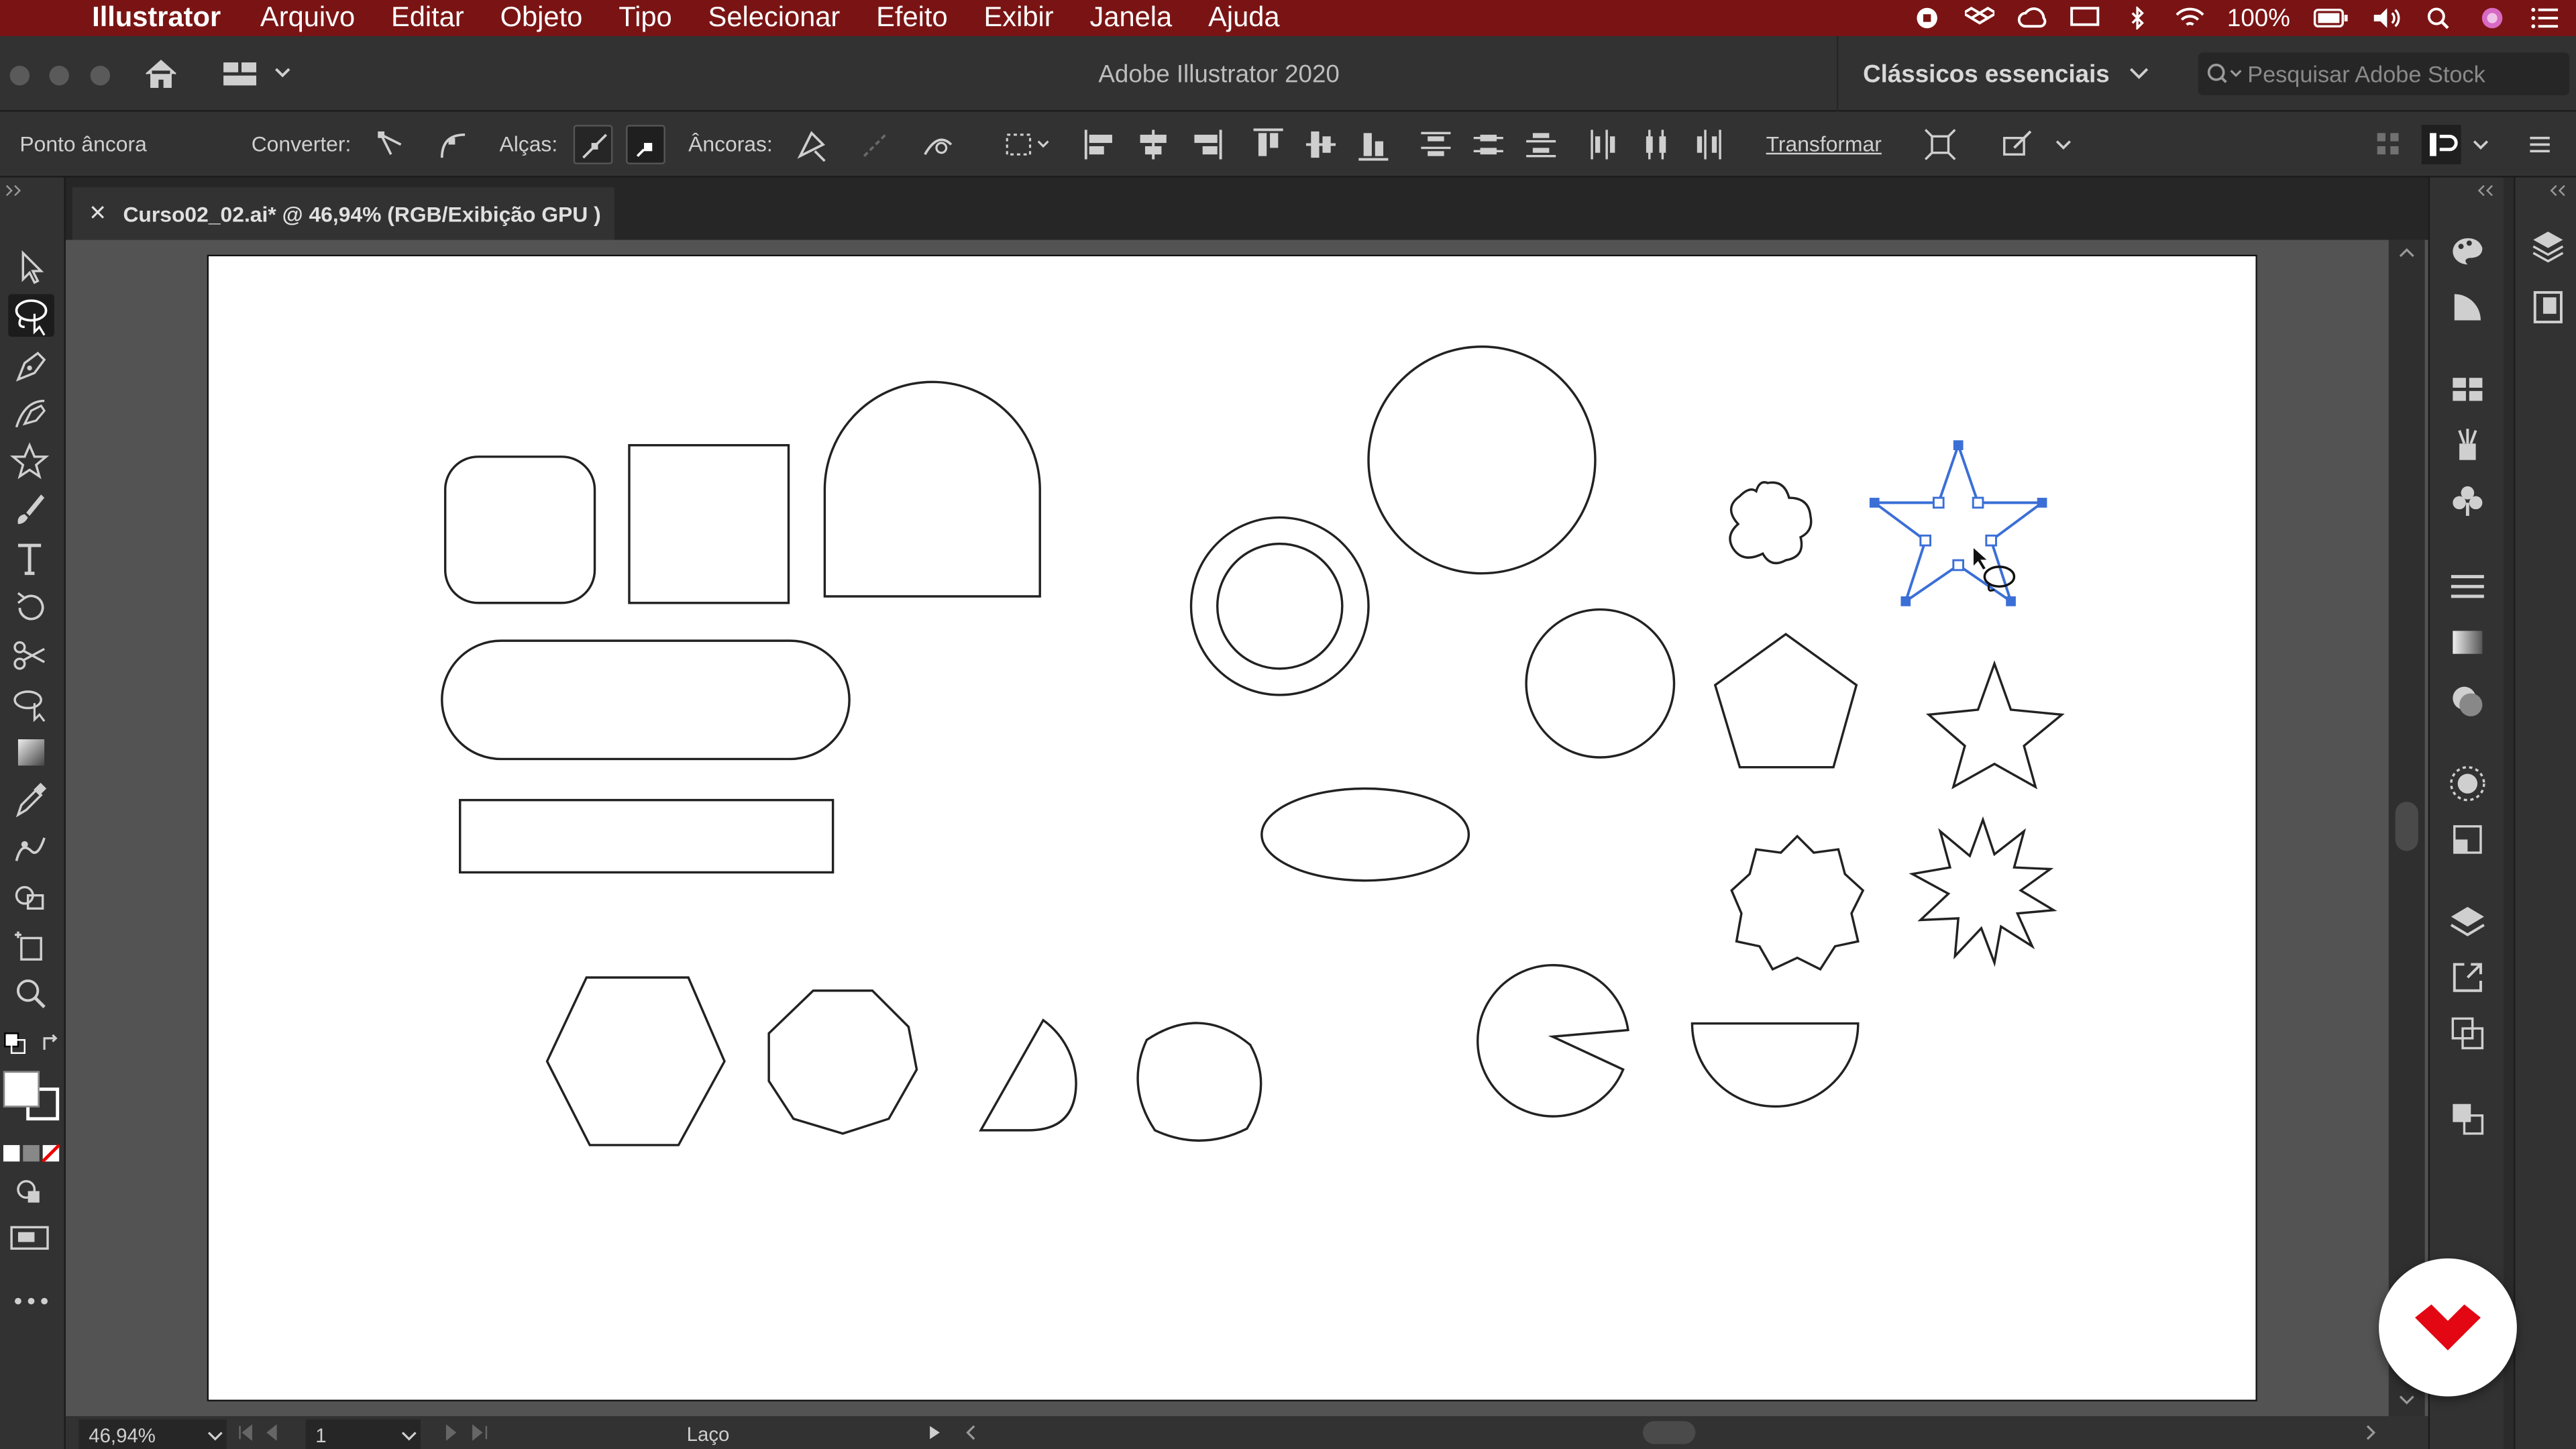 The height and width of the screenshot is (1449, 2576). What do you see at coordinates (1926, 18) in the screenshot?
I see `record-icon` at bounding box center [1926, 18].